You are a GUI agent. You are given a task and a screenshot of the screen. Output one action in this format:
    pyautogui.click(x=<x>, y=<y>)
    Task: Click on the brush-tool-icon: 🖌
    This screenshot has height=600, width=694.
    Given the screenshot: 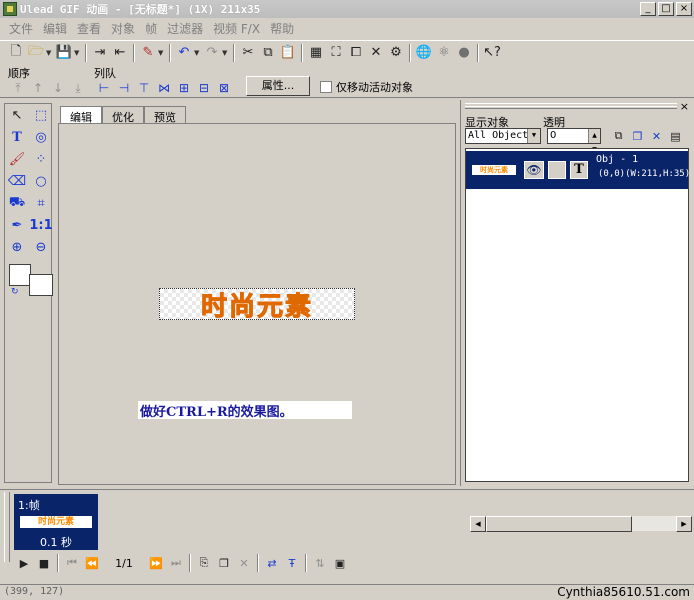 What is the action you would take?
    pyautogui.click(x=17, y=159)
    